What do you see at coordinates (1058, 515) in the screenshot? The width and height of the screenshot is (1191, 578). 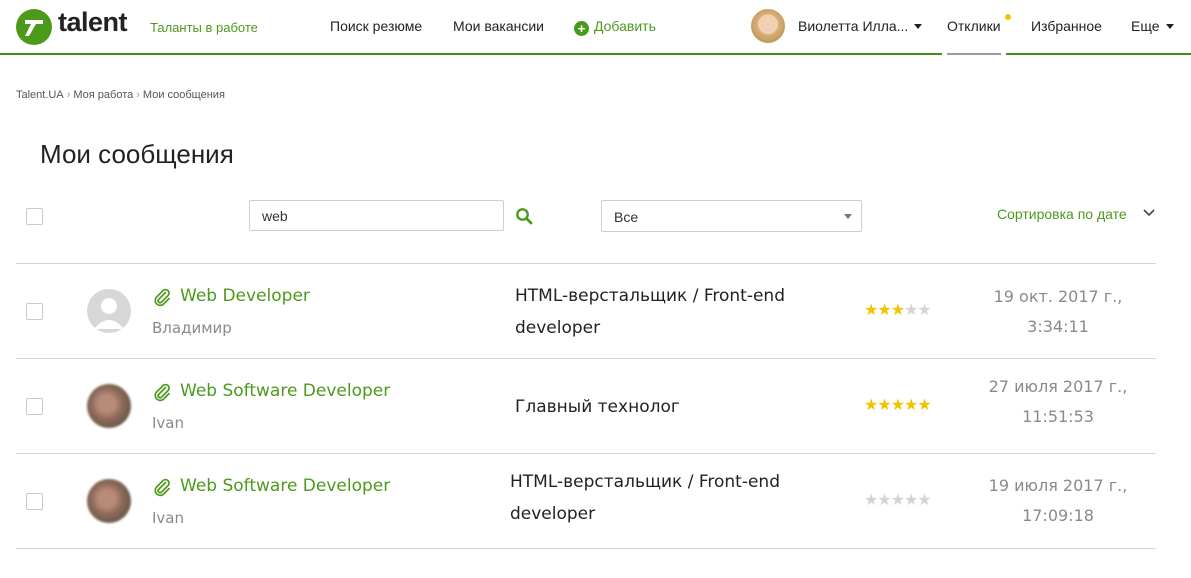 I see `time-line: 17:09:18` at bounding box center [1058, 515].